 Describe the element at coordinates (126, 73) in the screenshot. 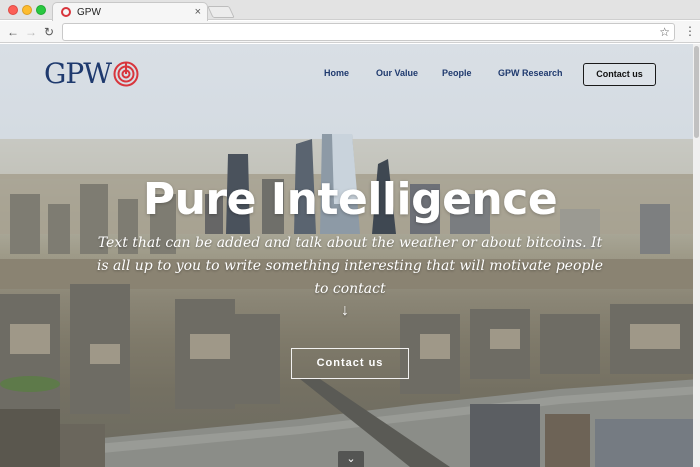

I see `maze-logo-icon` at that location.